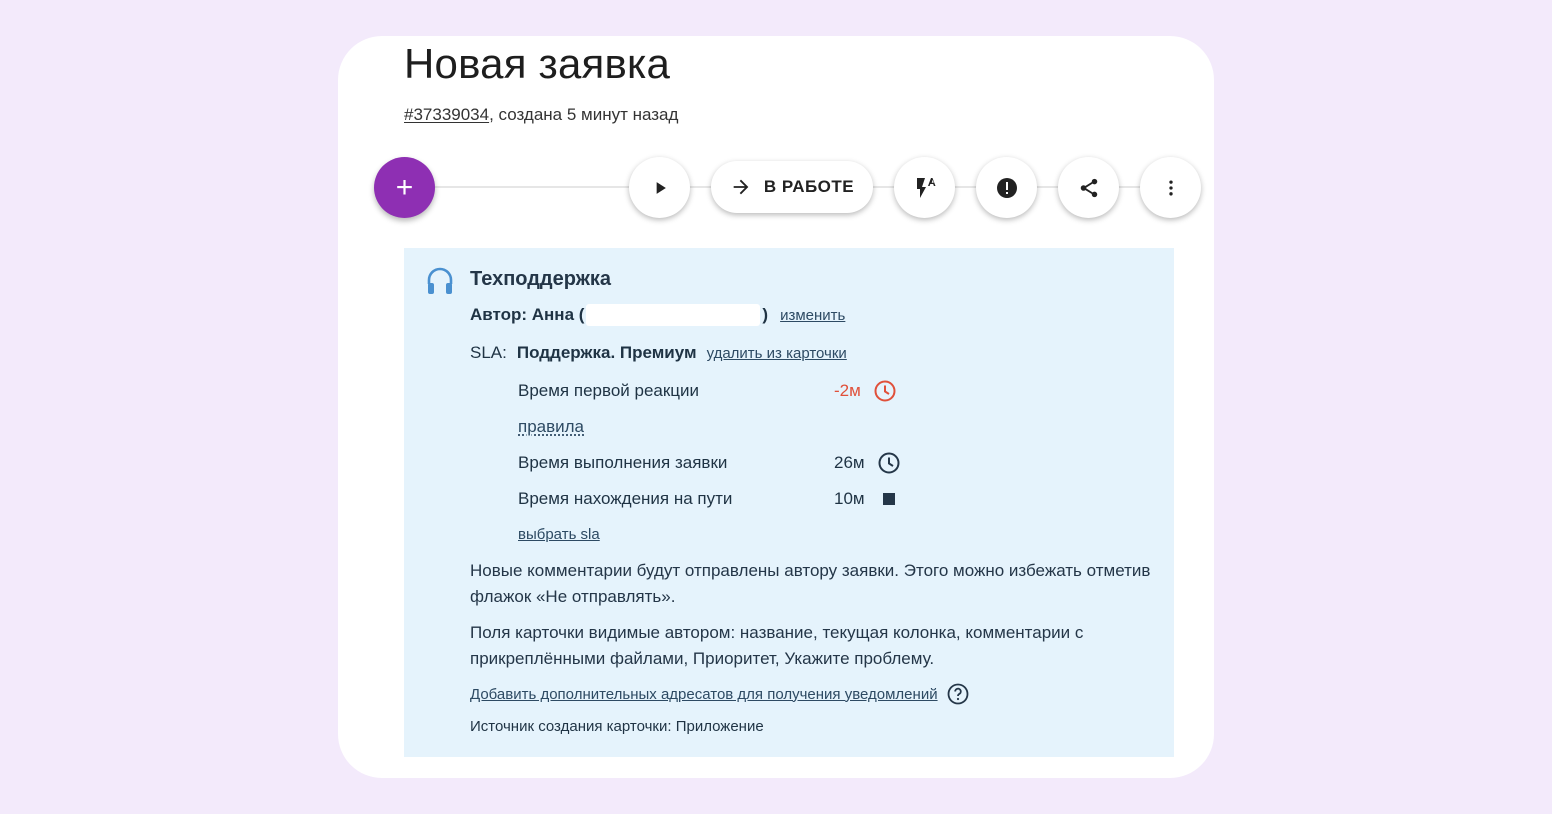 The width and height of the screenshot is (1552, 814). I want to click on play-button, so click(659, 187).